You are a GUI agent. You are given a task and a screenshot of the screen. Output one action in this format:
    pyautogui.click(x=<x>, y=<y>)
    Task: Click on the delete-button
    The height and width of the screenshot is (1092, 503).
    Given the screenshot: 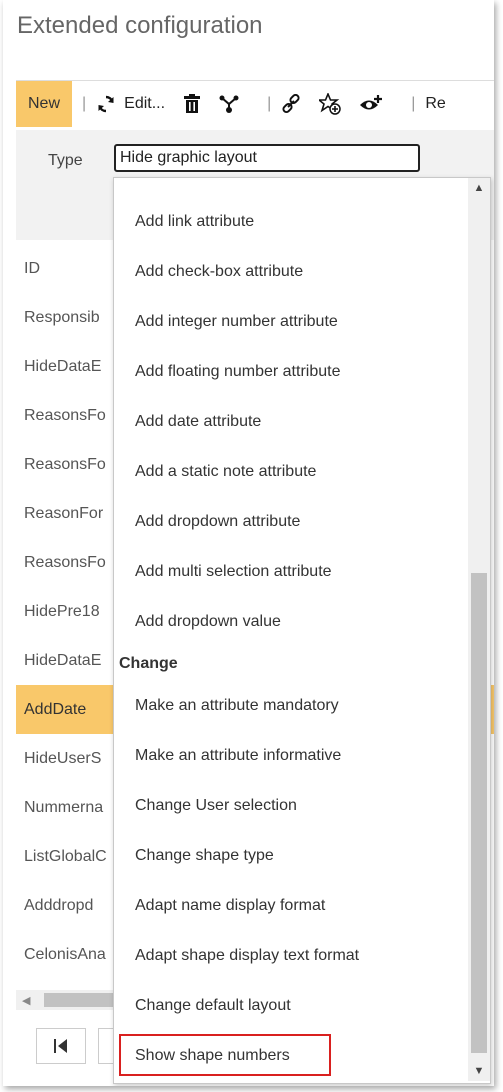 What is the action you would take?
    pyautogui.click(x=192, y=104)
    